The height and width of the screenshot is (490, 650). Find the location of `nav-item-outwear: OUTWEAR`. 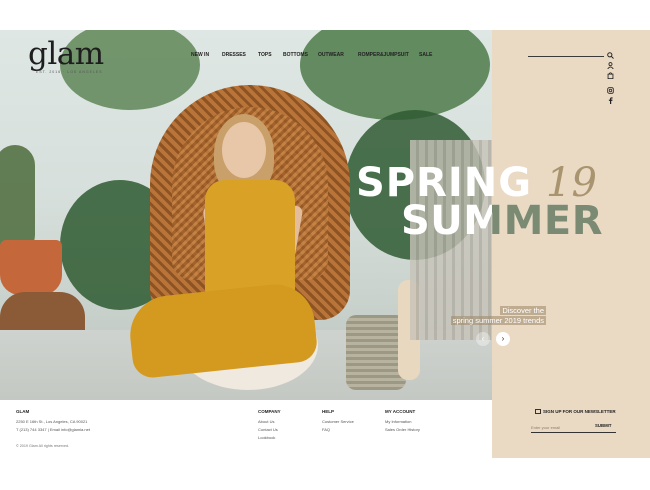

nav-item-outwear: OUTWEAR is located at coordinates (331, 55).